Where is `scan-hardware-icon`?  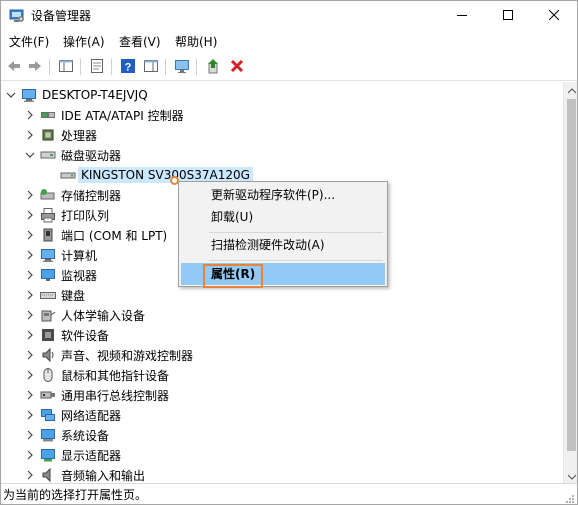
scan-hardware-icon is located at coordinates (182, 67).